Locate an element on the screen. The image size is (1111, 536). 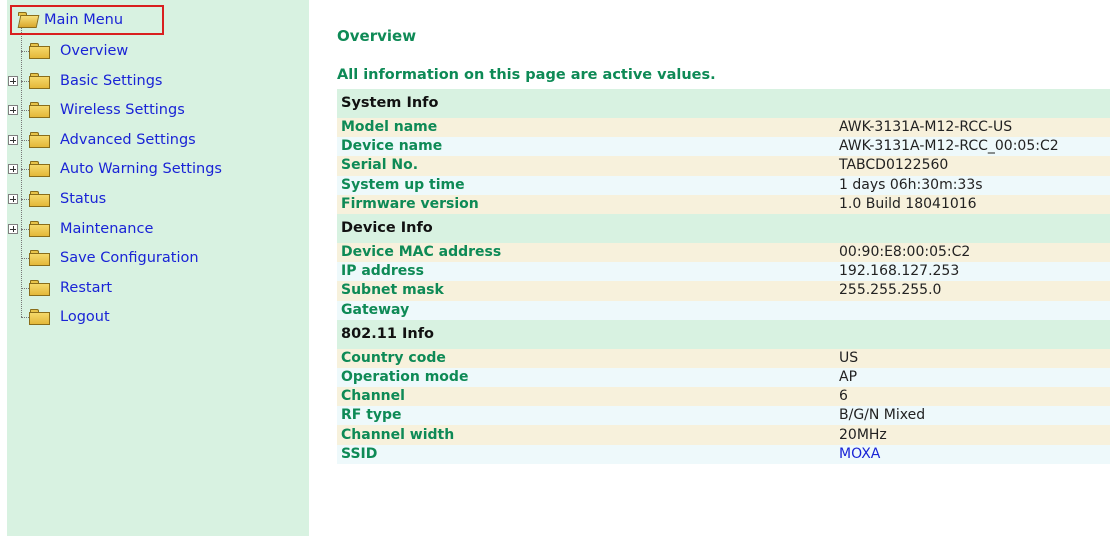
info-row: Device MAC address 00:90:E8:00:05:C2 is located at coordinates (723, 252).